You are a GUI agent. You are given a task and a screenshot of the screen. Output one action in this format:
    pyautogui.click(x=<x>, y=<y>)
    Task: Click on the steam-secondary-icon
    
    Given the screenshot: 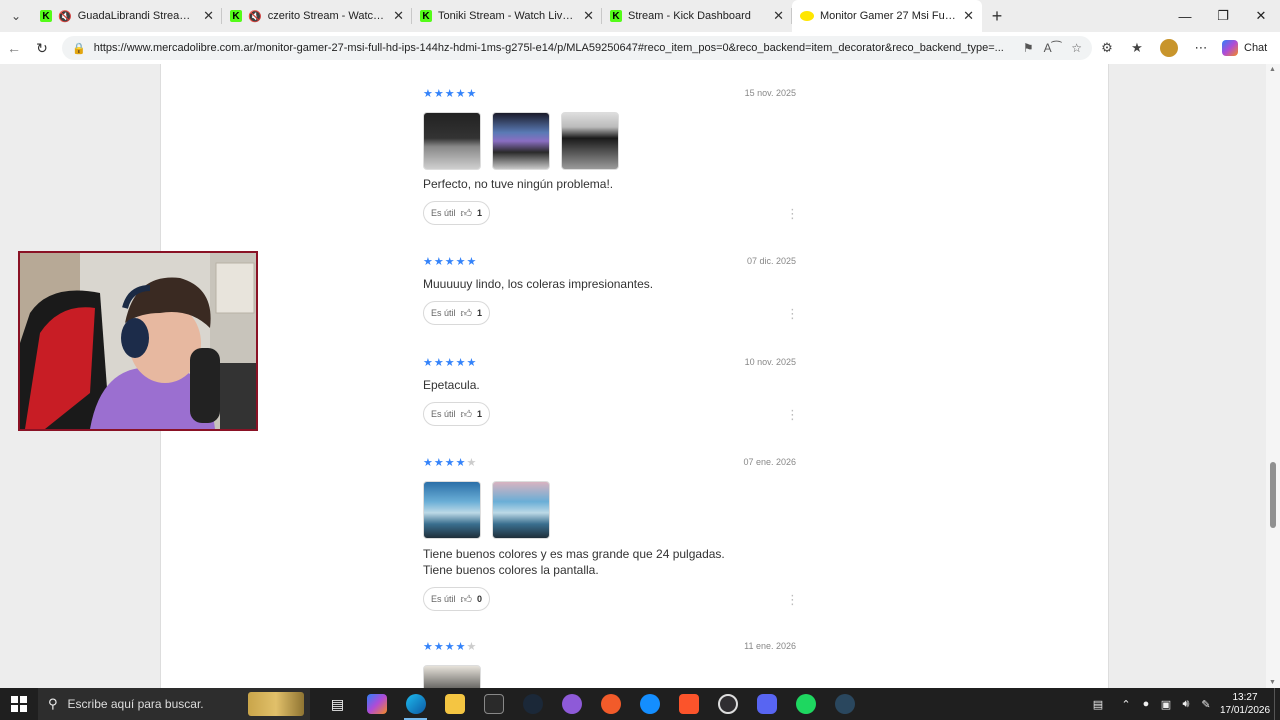 What is the action you would take?
    pyautogui.click(x=844, y=704)
    